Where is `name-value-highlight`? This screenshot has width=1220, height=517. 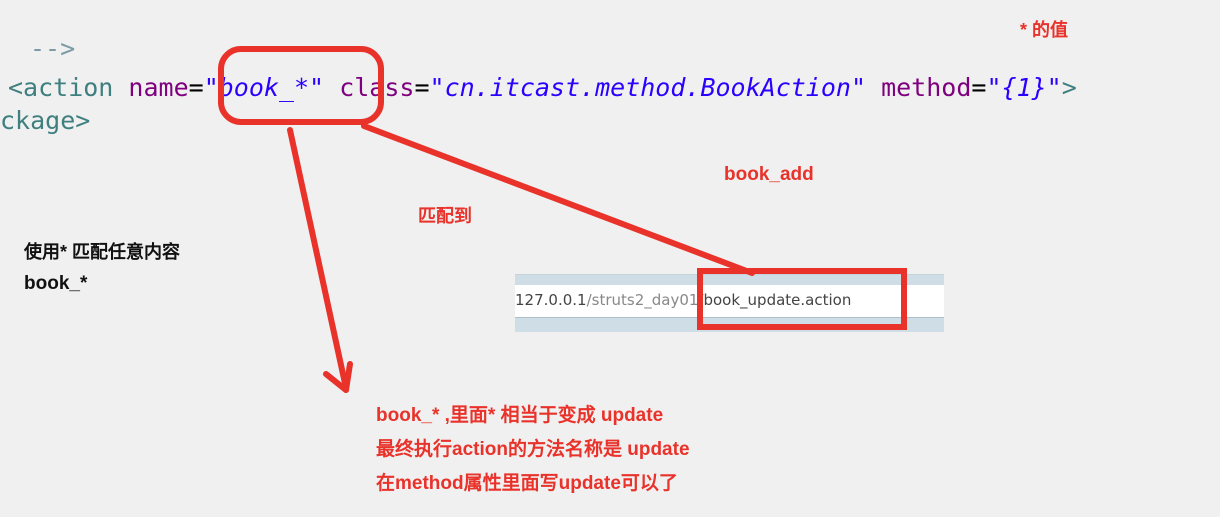 name-value-highlight is located at coordinates (301, 85).